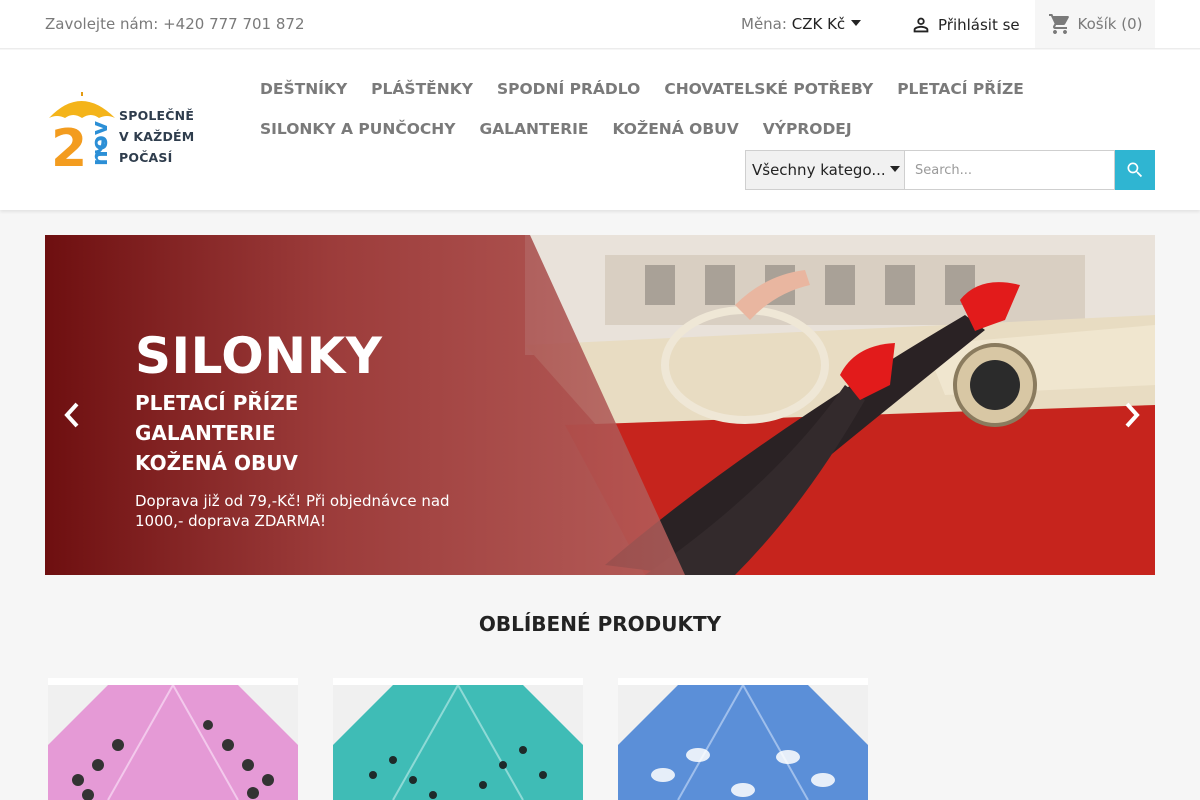 This screenshot has width=1200, height=800. What do you see at coordinates (1010, 170) in the screenshot?
I see `search-input` at bounding box center [1010, 170].